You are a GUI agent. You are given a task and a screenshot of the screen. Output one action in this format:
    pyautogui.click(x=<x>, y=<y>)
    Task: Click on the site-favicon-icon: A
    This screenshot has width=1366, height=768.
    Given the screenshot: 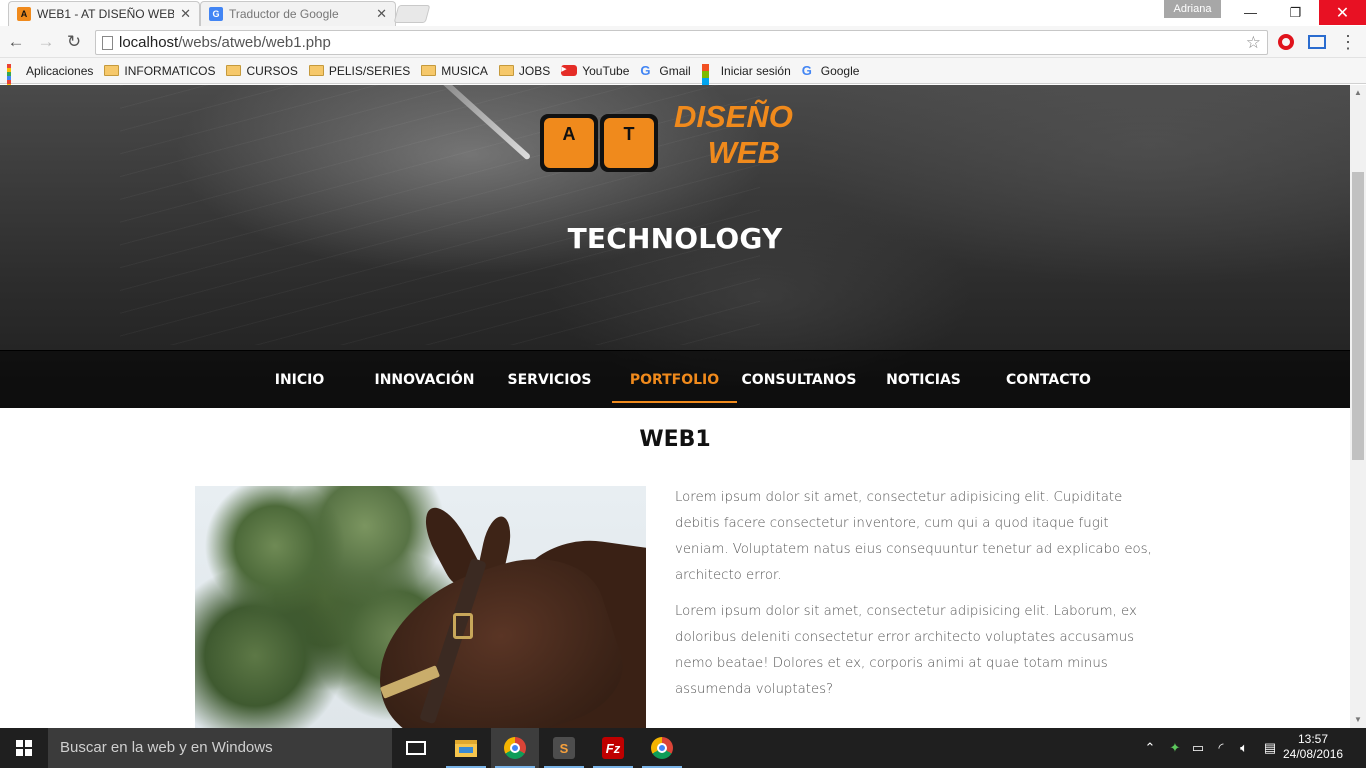 What is the action you would take?
    pyautogui.click(x=24, y=14)
    